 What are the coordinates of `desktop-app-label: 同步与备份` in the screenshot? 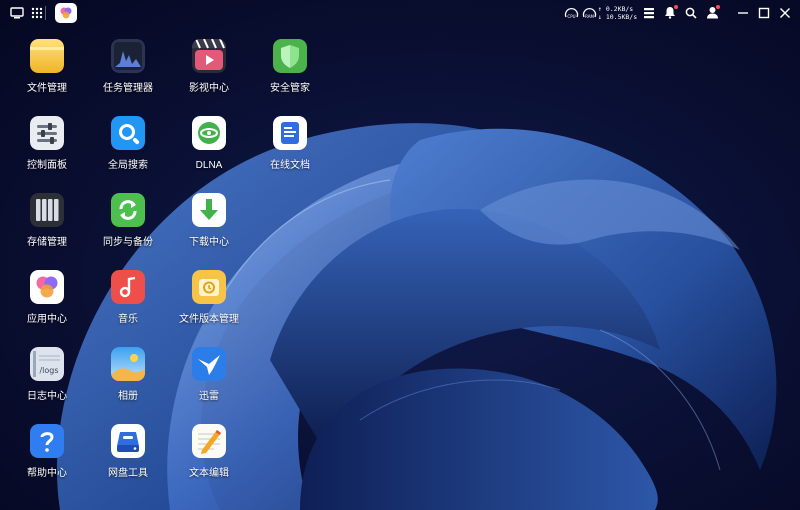 It's located at (128, 242).